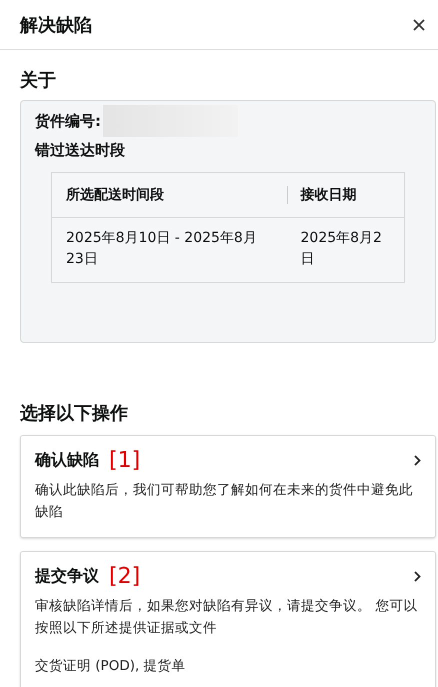  I want to click on section-heading: 选择以下操作, so click(74, 413).